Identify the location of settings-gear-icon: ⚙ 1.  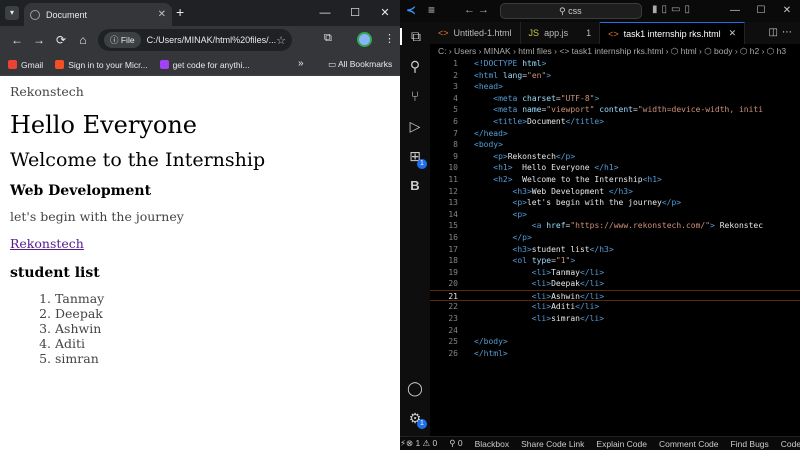
(415, 419).